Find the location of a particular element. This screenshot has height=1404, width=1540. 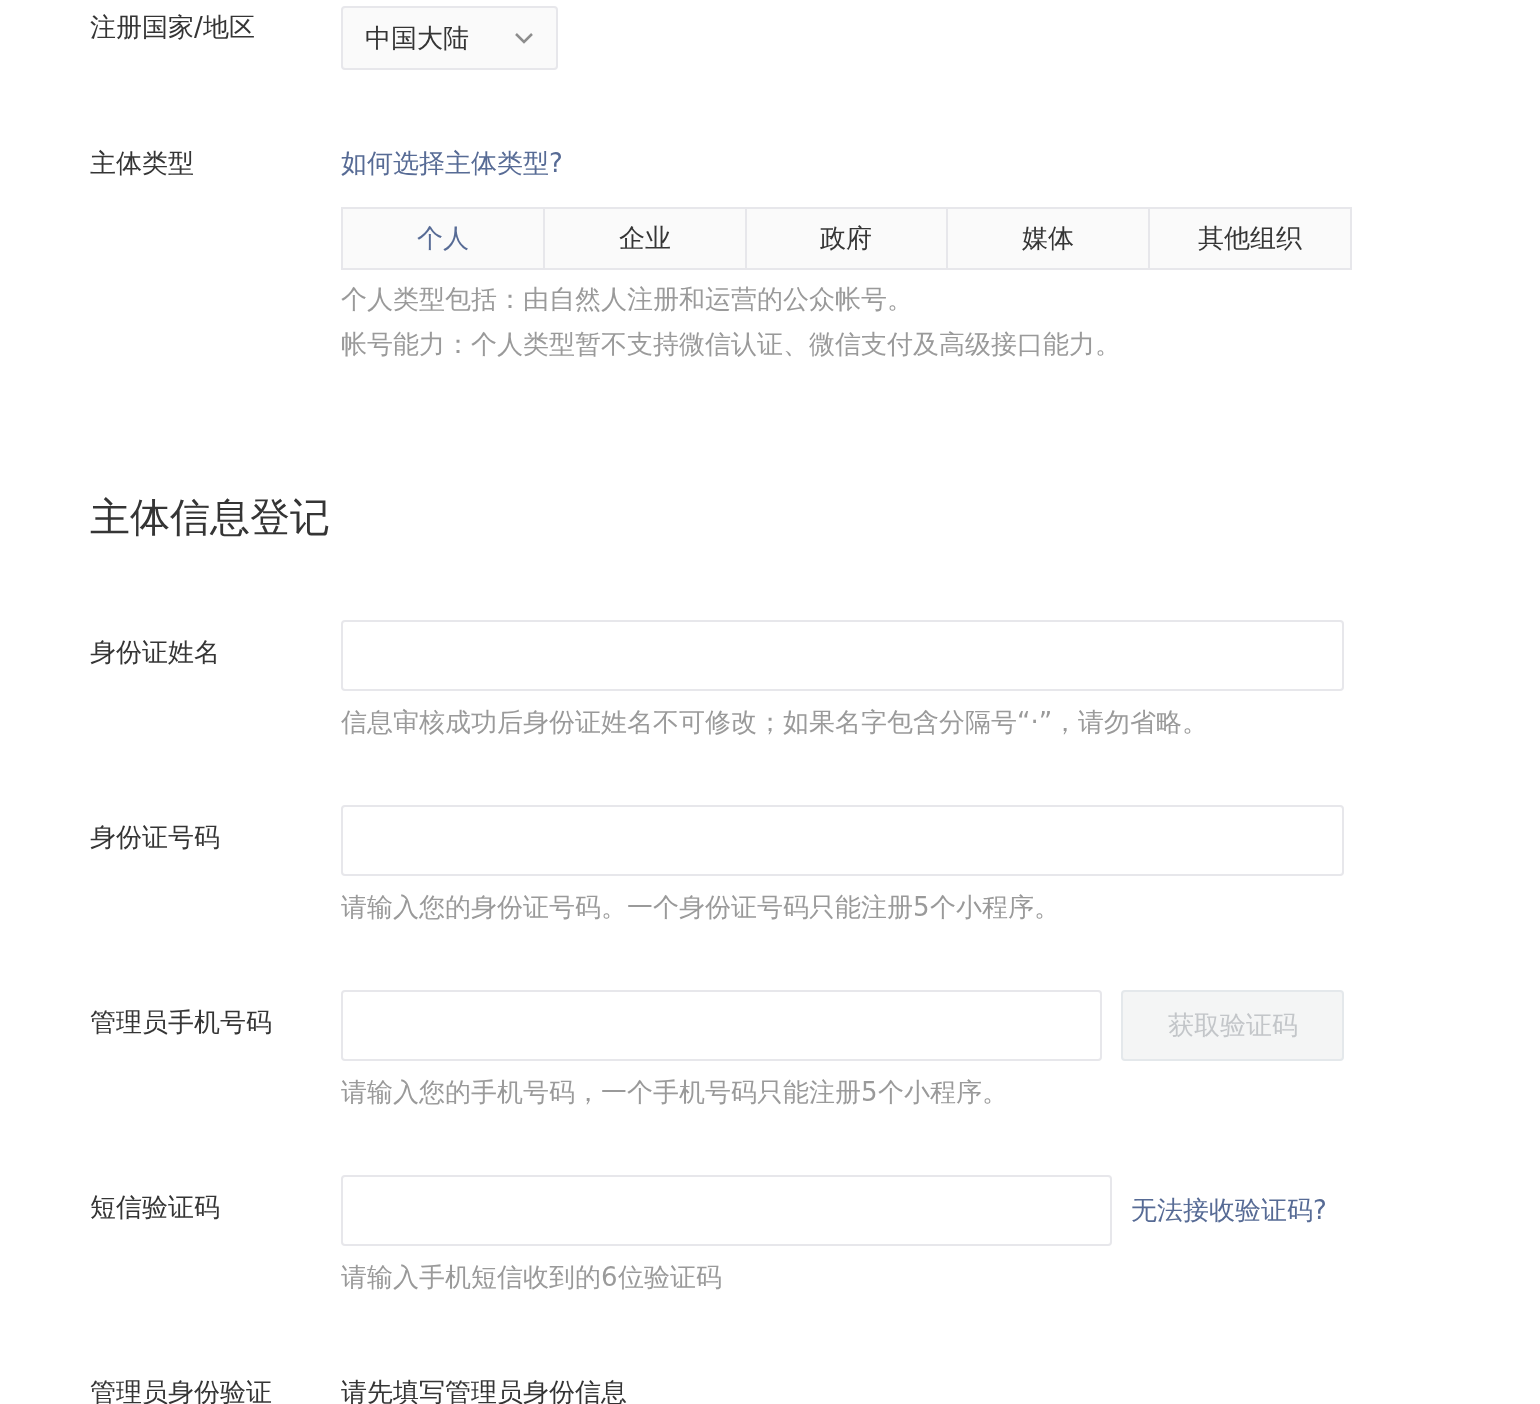

type-tab: 个人 is located at coordinates (443, 238).